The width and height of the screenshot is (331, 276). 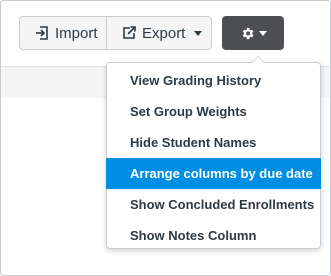 I want to click on export-icon, so click(x=129, y=33).